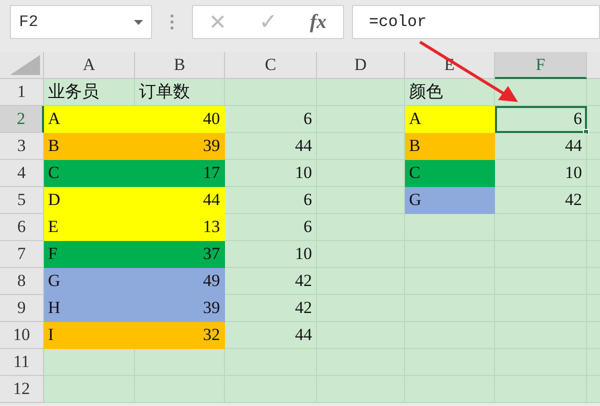 This screenshot has height=406, width=600. Describe the element at coordinates (22, 281) in the screenshot. I see `row-header: 8` at that location.